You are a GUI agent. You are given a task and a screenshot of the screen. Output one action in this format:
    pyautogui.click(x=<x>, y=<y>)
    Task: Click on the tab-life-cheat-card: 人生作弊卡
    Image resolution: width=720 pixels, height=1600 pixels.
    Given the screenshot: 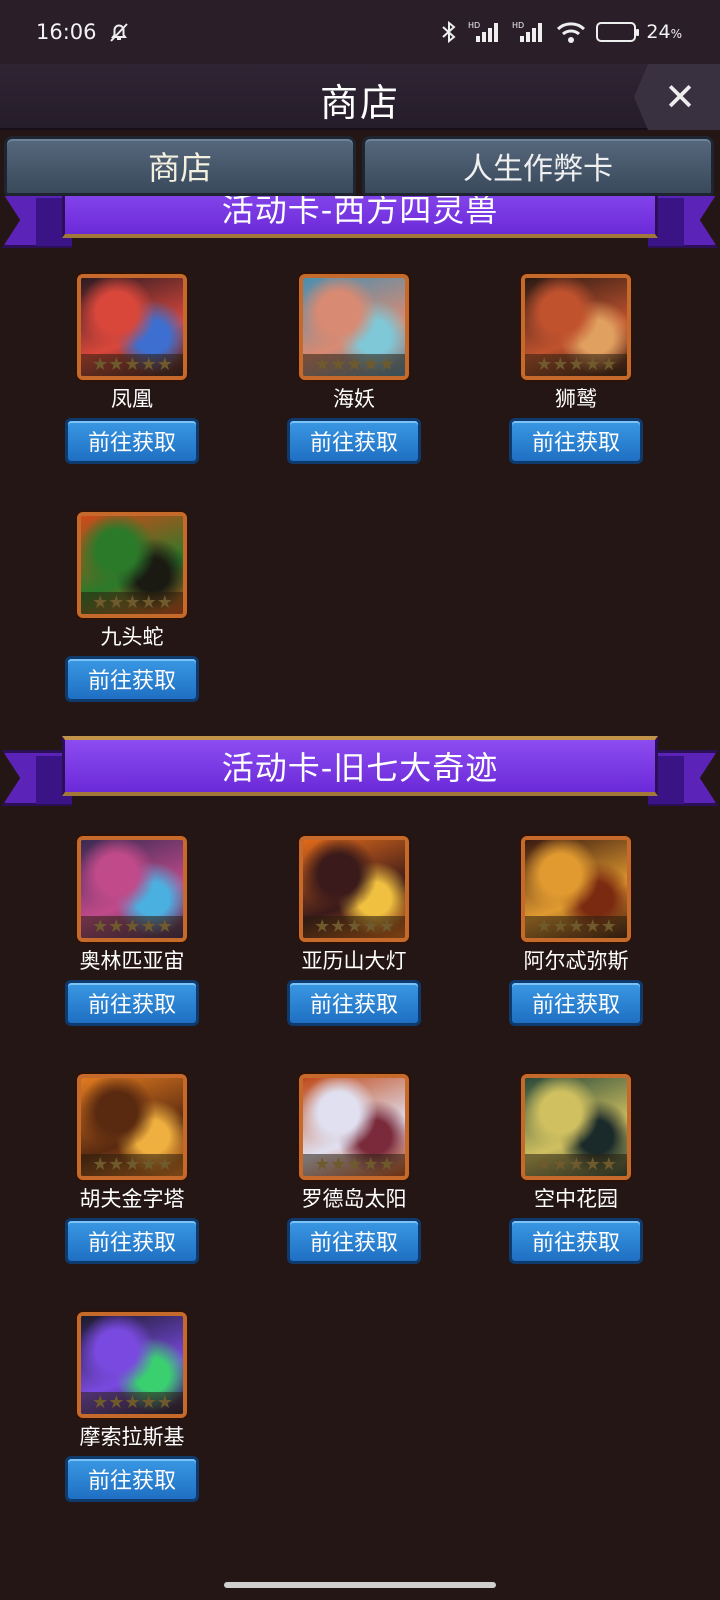 What is the action you would take?
    pyautogui.click(x=538, y=166)
    